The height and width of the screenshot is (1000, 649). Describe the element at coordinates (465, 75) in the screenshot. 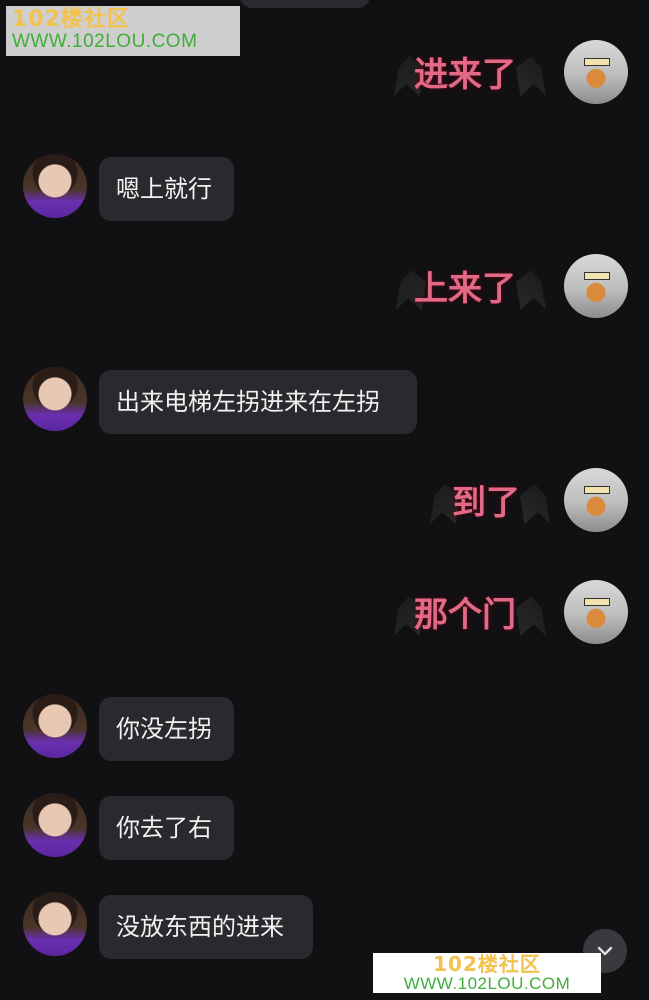

I see `sticker-text: 进来了` at that location.